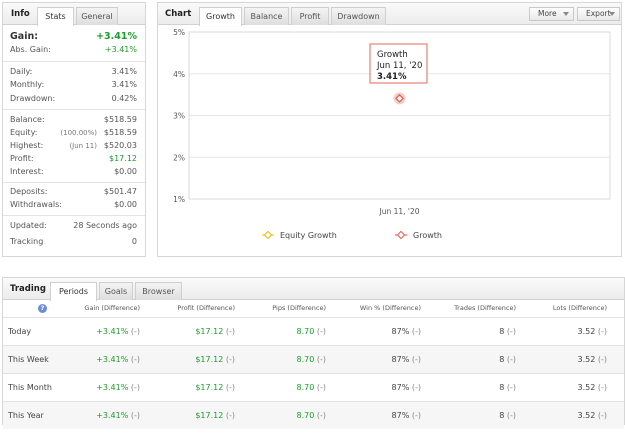 The width and height of the screenshot is (625, 437). What do you see at coordinates (179, 157) in the screenshot?
I see `y-tick-label: 2%` at bounding box center [179, 157].